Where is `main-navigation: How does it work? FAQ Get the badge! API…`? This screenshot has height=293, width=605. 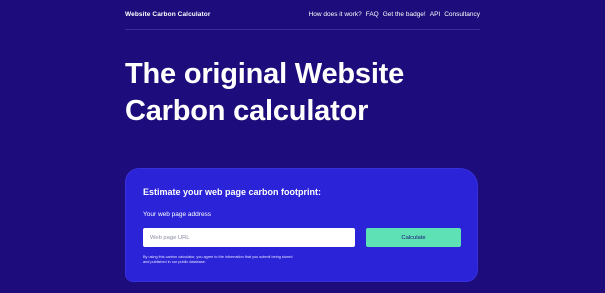 main-navigation: How does it work? FAQ Get the badge! API… is located at coordinates (394, 14).